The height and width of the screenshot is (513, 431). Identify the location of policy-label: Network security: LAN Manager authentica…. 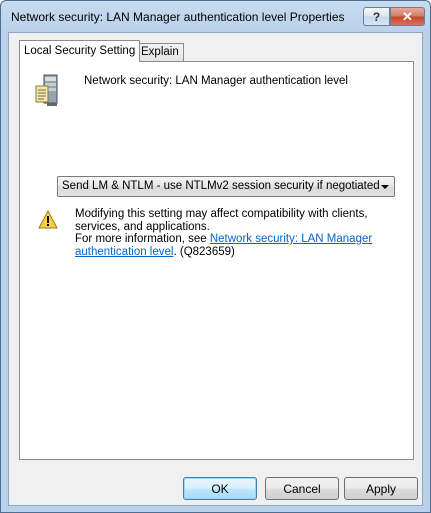
(216, 81).